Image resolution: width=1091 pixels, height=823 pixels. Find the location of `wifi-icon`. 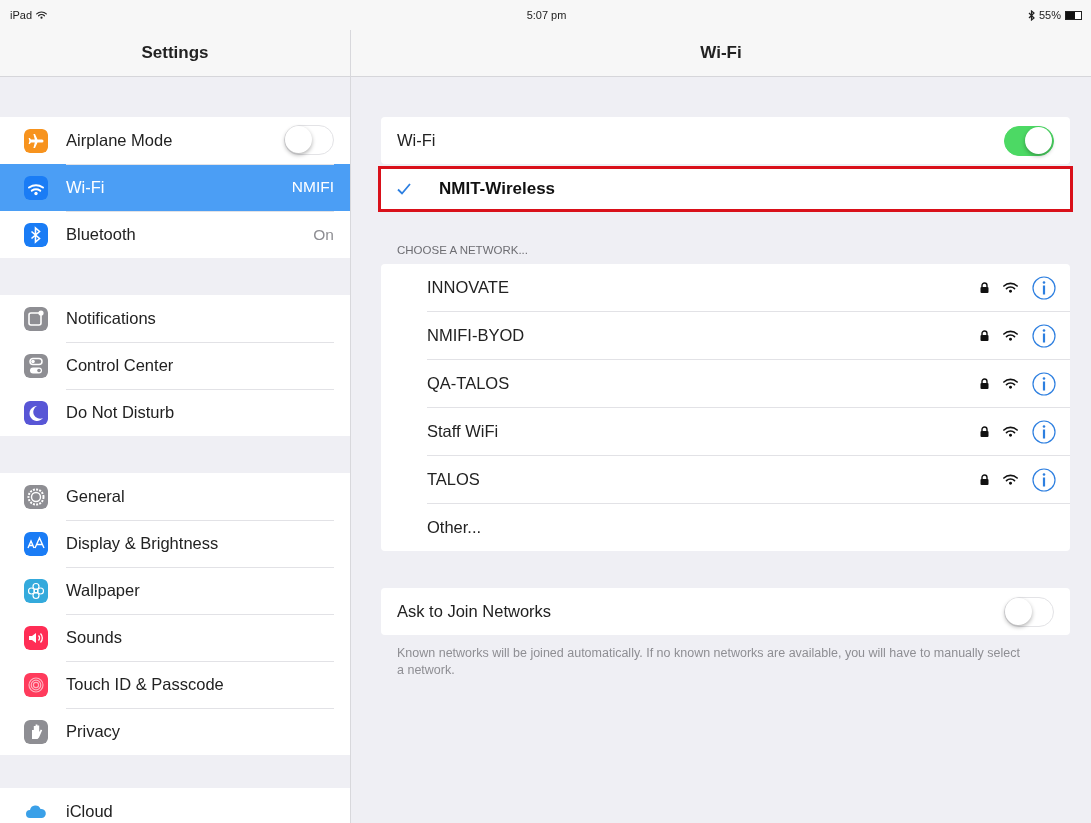

wifi-icon is located at coordinates (42, 15).